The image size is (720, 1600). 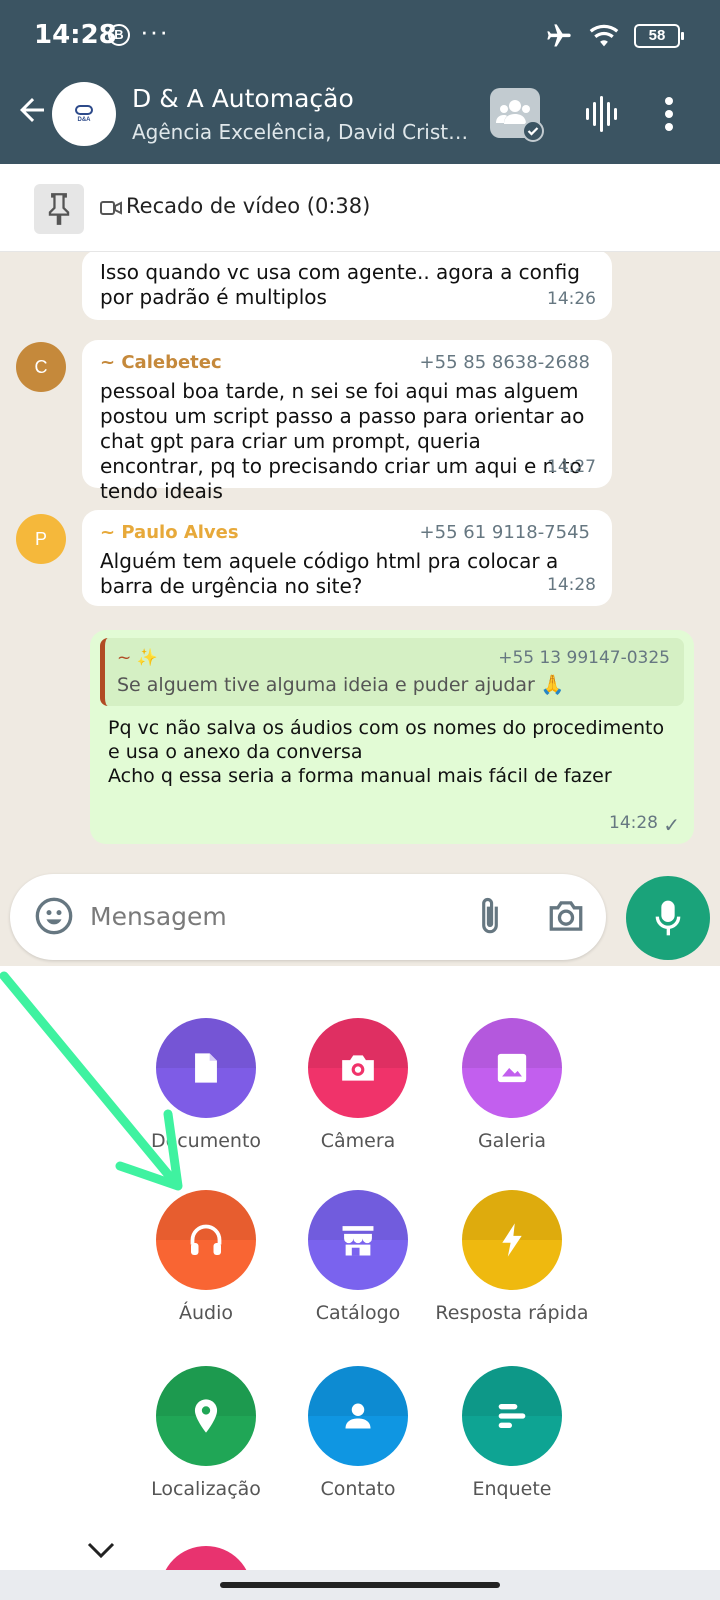 I want to click on avatar-letter: P, so click(x=40, y=538).